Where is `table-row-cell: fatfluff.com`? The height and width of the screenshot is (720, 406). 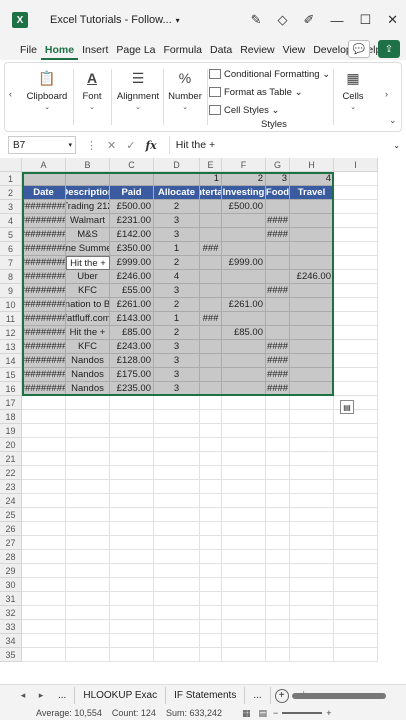
table-row-cell: fatfluff.com is located at coordinates (88, 319).